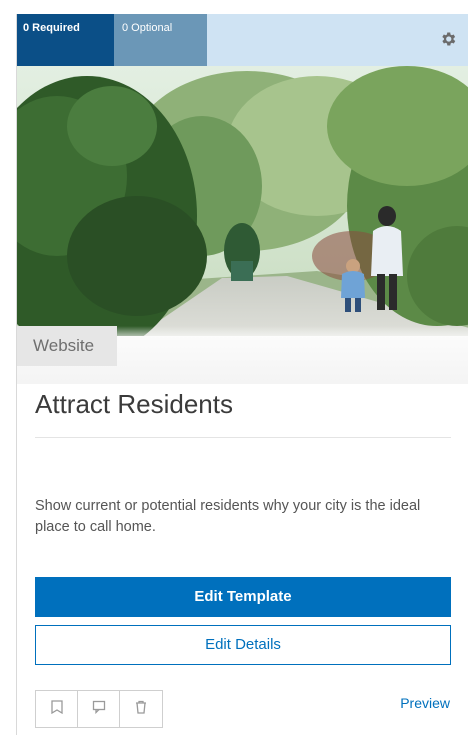 The height and width of the screenshot is (735, 468). I want to click on comment-icon, so click(99, 709).